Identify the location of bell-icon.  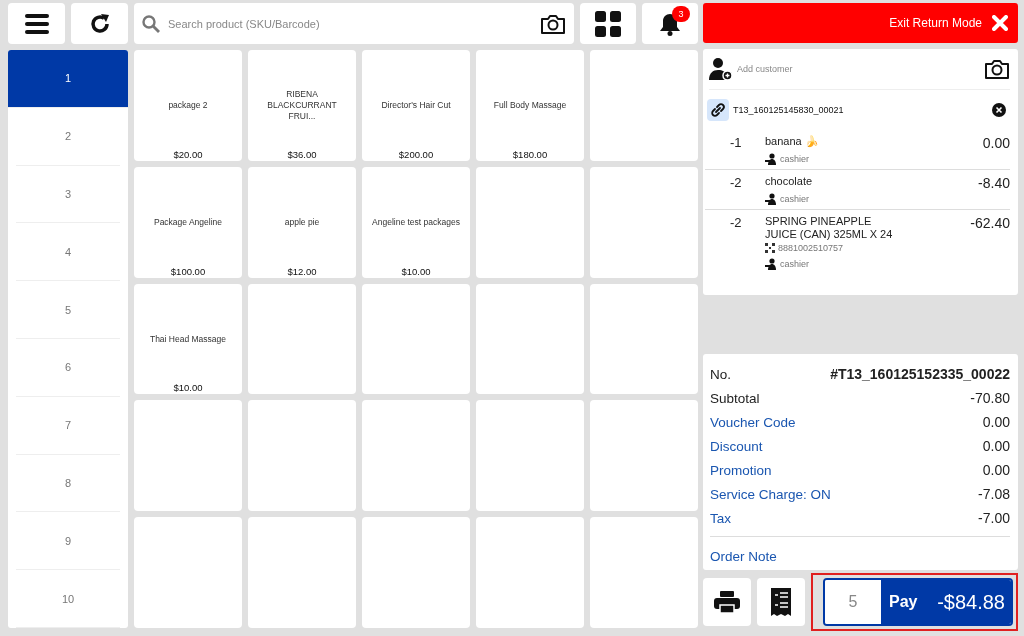
(670, 23).